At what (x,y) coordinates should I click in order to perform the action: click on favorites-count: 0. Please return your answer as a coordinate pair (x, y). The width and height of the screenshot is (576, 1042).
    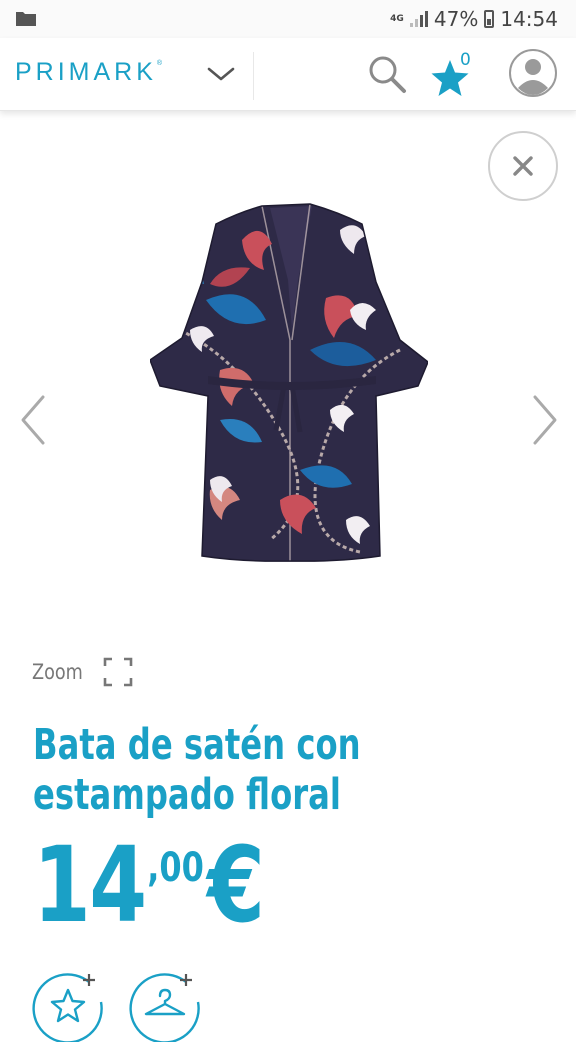
    Looking at the image, I should click on (465, 60).